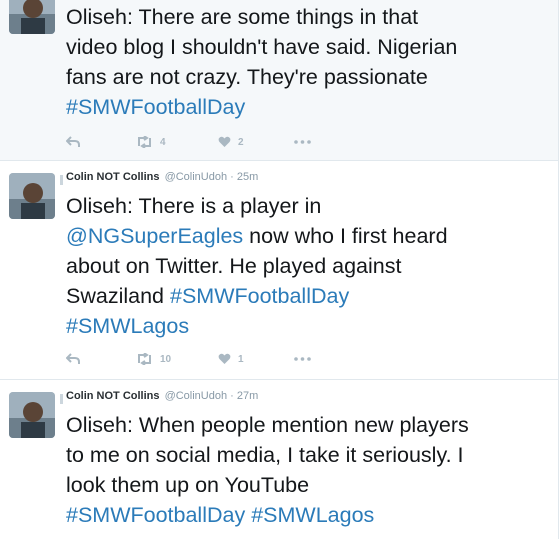 This screenshot has width=559, height=539. I want to click on retweet-count: 10, so click(166, 359).